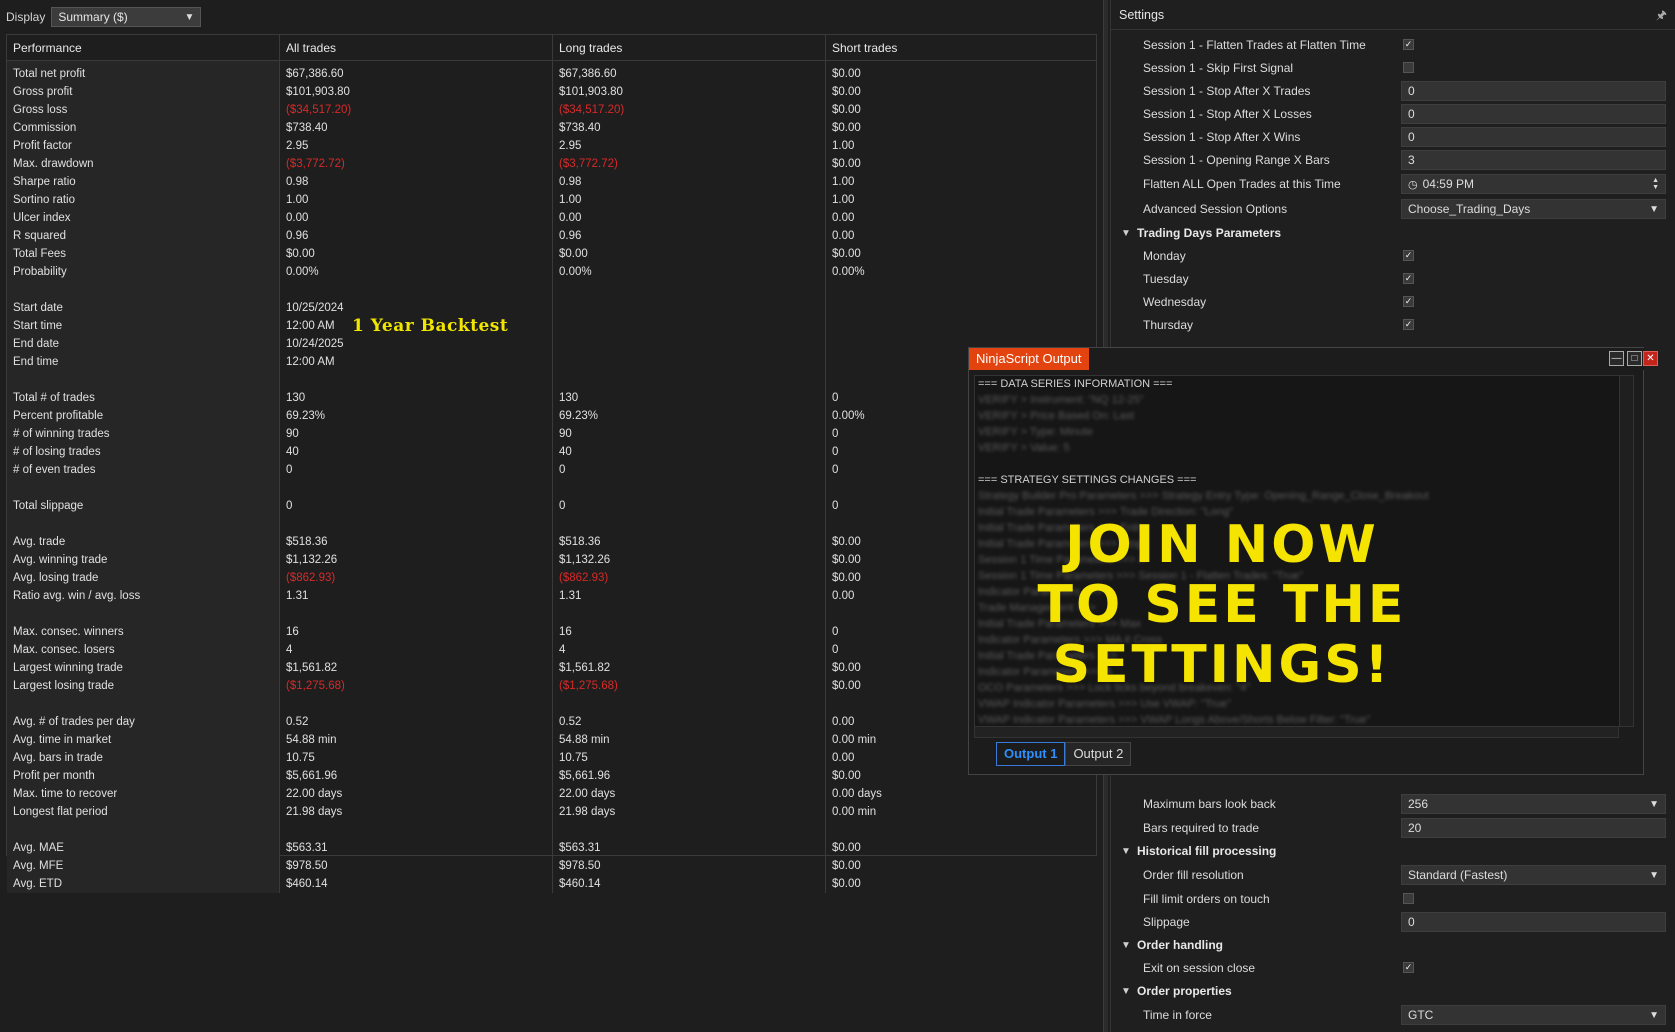  I want to click on cell-all: 0.52, so click(297, 722).